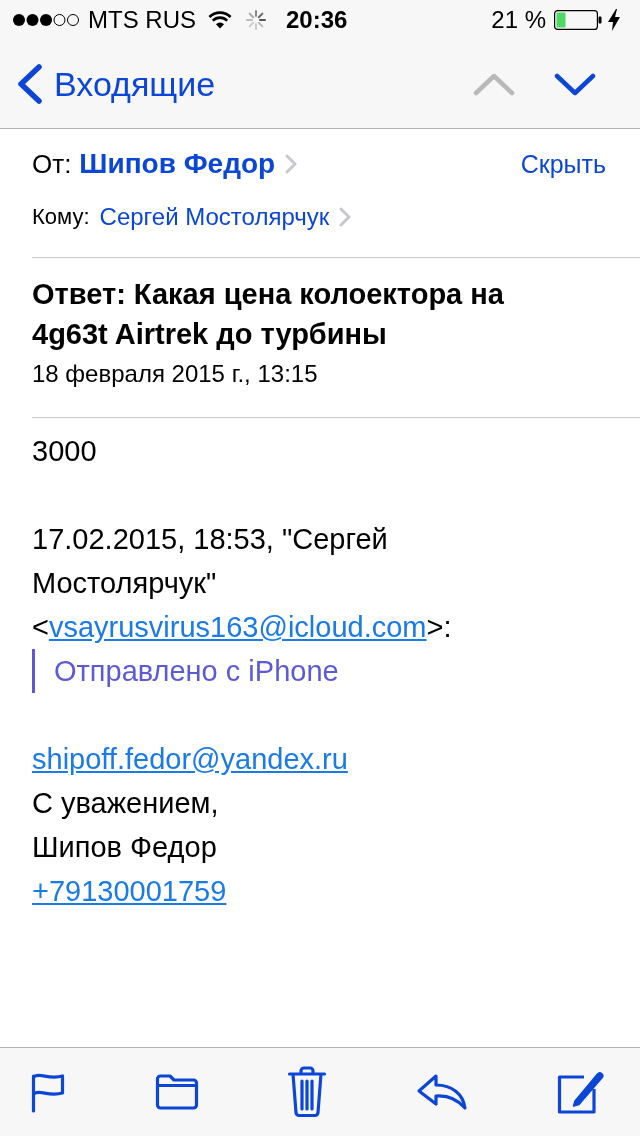 The height and width of the screenshot is (1136, 640). What do you see at coordinates (256, 20) in the screenshot?
I see `loading-spinner-icon` at bounding box center [256, 20].